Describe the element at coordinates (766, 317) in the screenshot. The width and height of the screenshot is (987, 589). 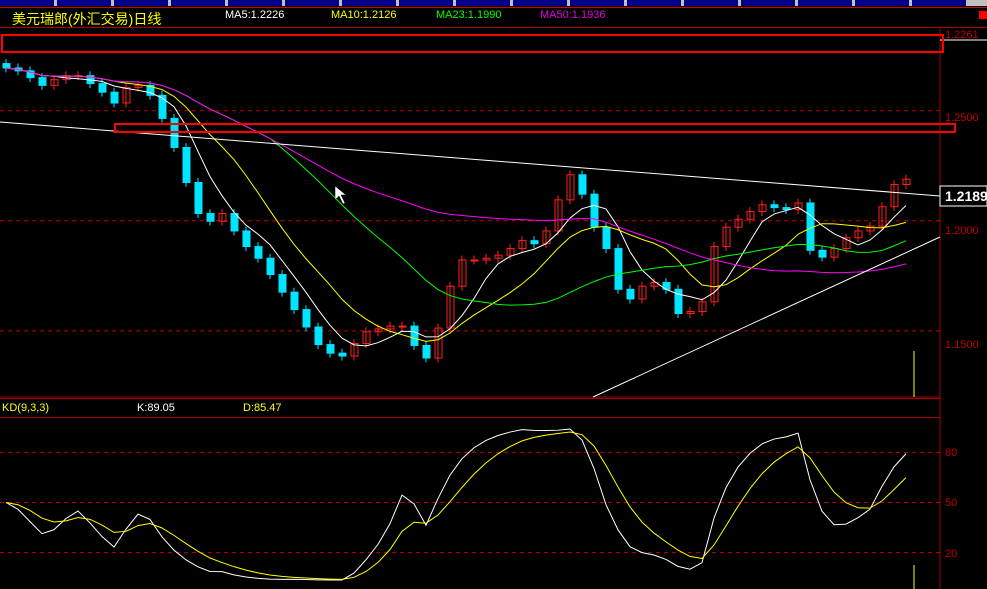
I see `support-trendline` at that location.